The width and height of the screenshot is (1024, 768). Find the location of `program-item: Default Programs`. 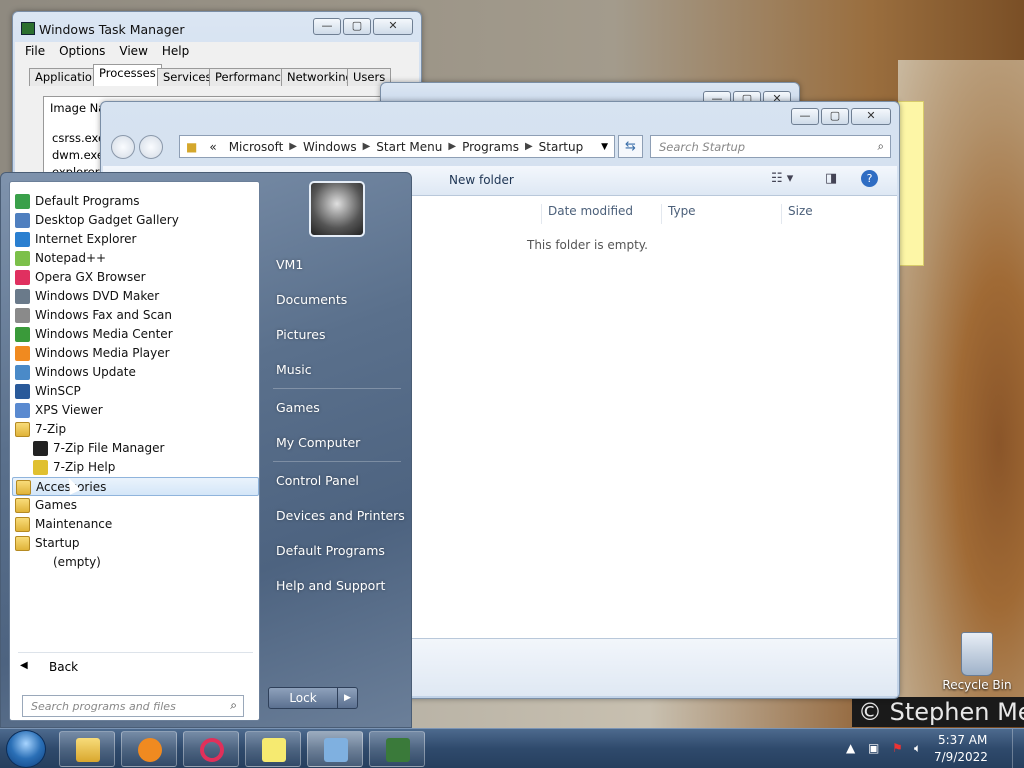

program-item: Default Programs is located at coordinates (135, 201).